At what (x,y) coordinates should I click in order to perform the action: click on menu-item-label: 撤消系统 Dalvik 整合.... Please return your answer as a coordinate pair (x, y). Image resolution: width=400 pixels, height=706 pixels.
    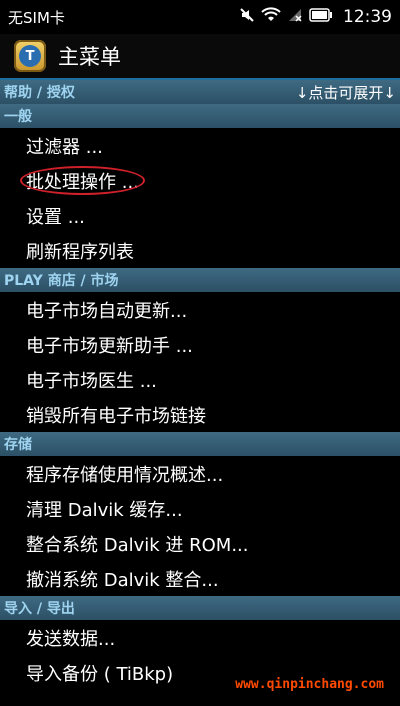
    Looking at the image, I should click on (122, 580).